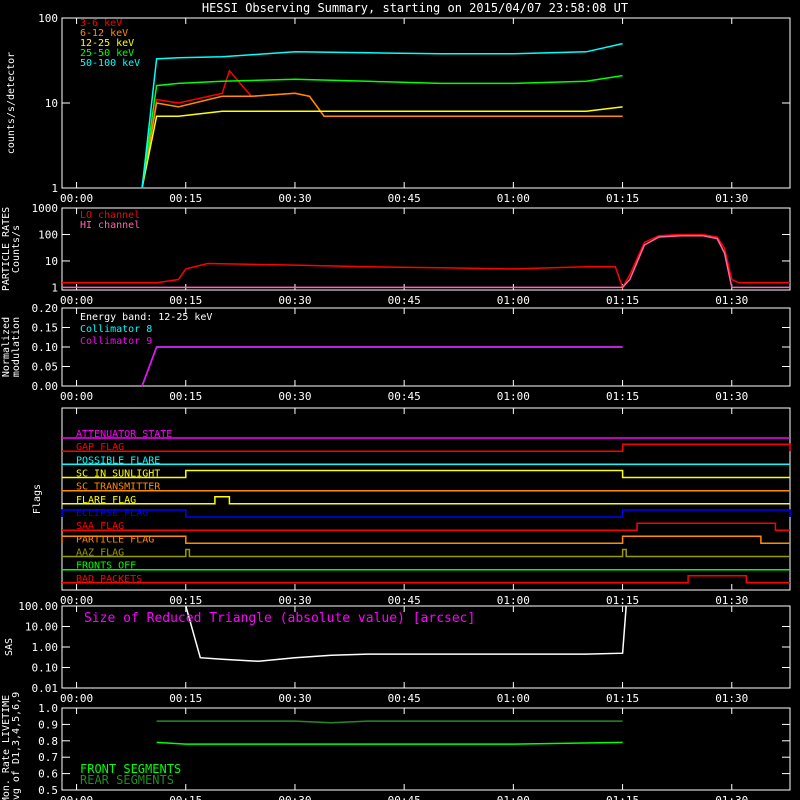 Image resolution: width=800 pixels, height=800 pixels. What do you see at coordinates (100, 553) in the screenshot?
I see `flag-label: AAZ FLAG` at bounding box center [100, 553].